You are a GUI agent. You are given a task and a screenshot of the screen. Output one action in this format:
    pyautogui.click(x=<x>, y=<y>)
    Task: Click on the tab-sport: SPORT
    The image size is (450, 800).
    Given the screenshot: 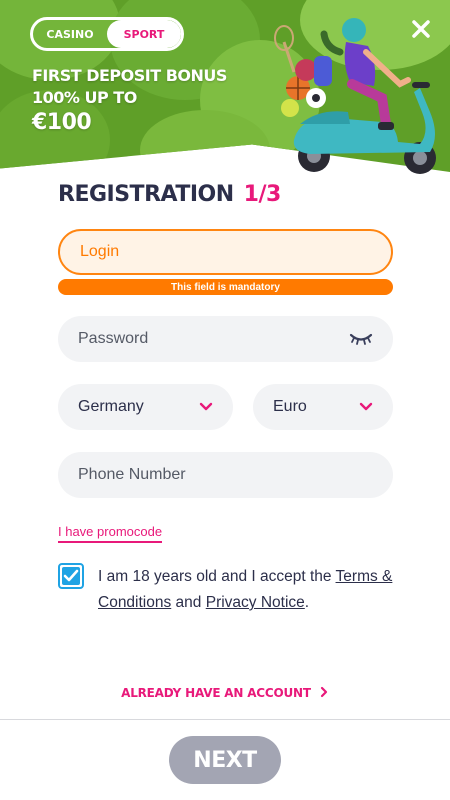 What is the action you would take?
    pyautogui.click(x=144, y=34)
    